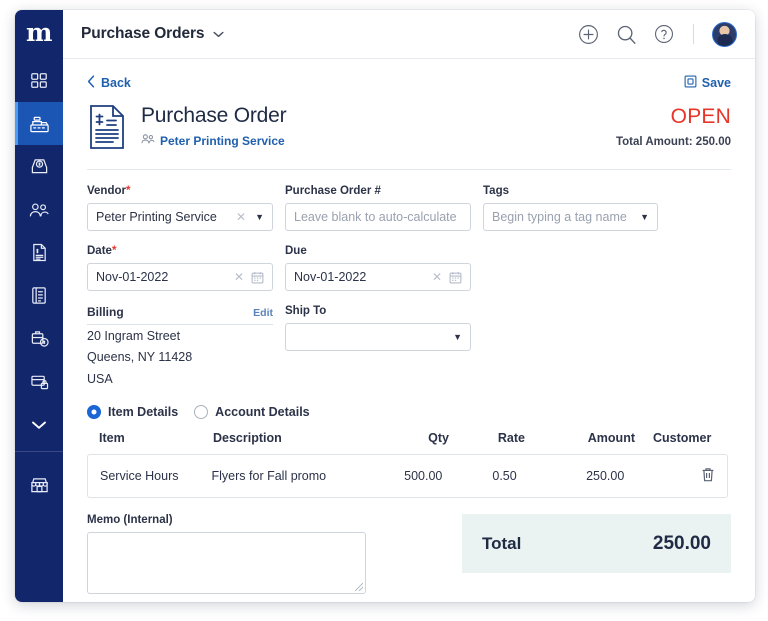  What do you see at coordinates (378, 337) in the screenshot?
I see `ship-to-select: ▼` at bounding box center [378, 337].